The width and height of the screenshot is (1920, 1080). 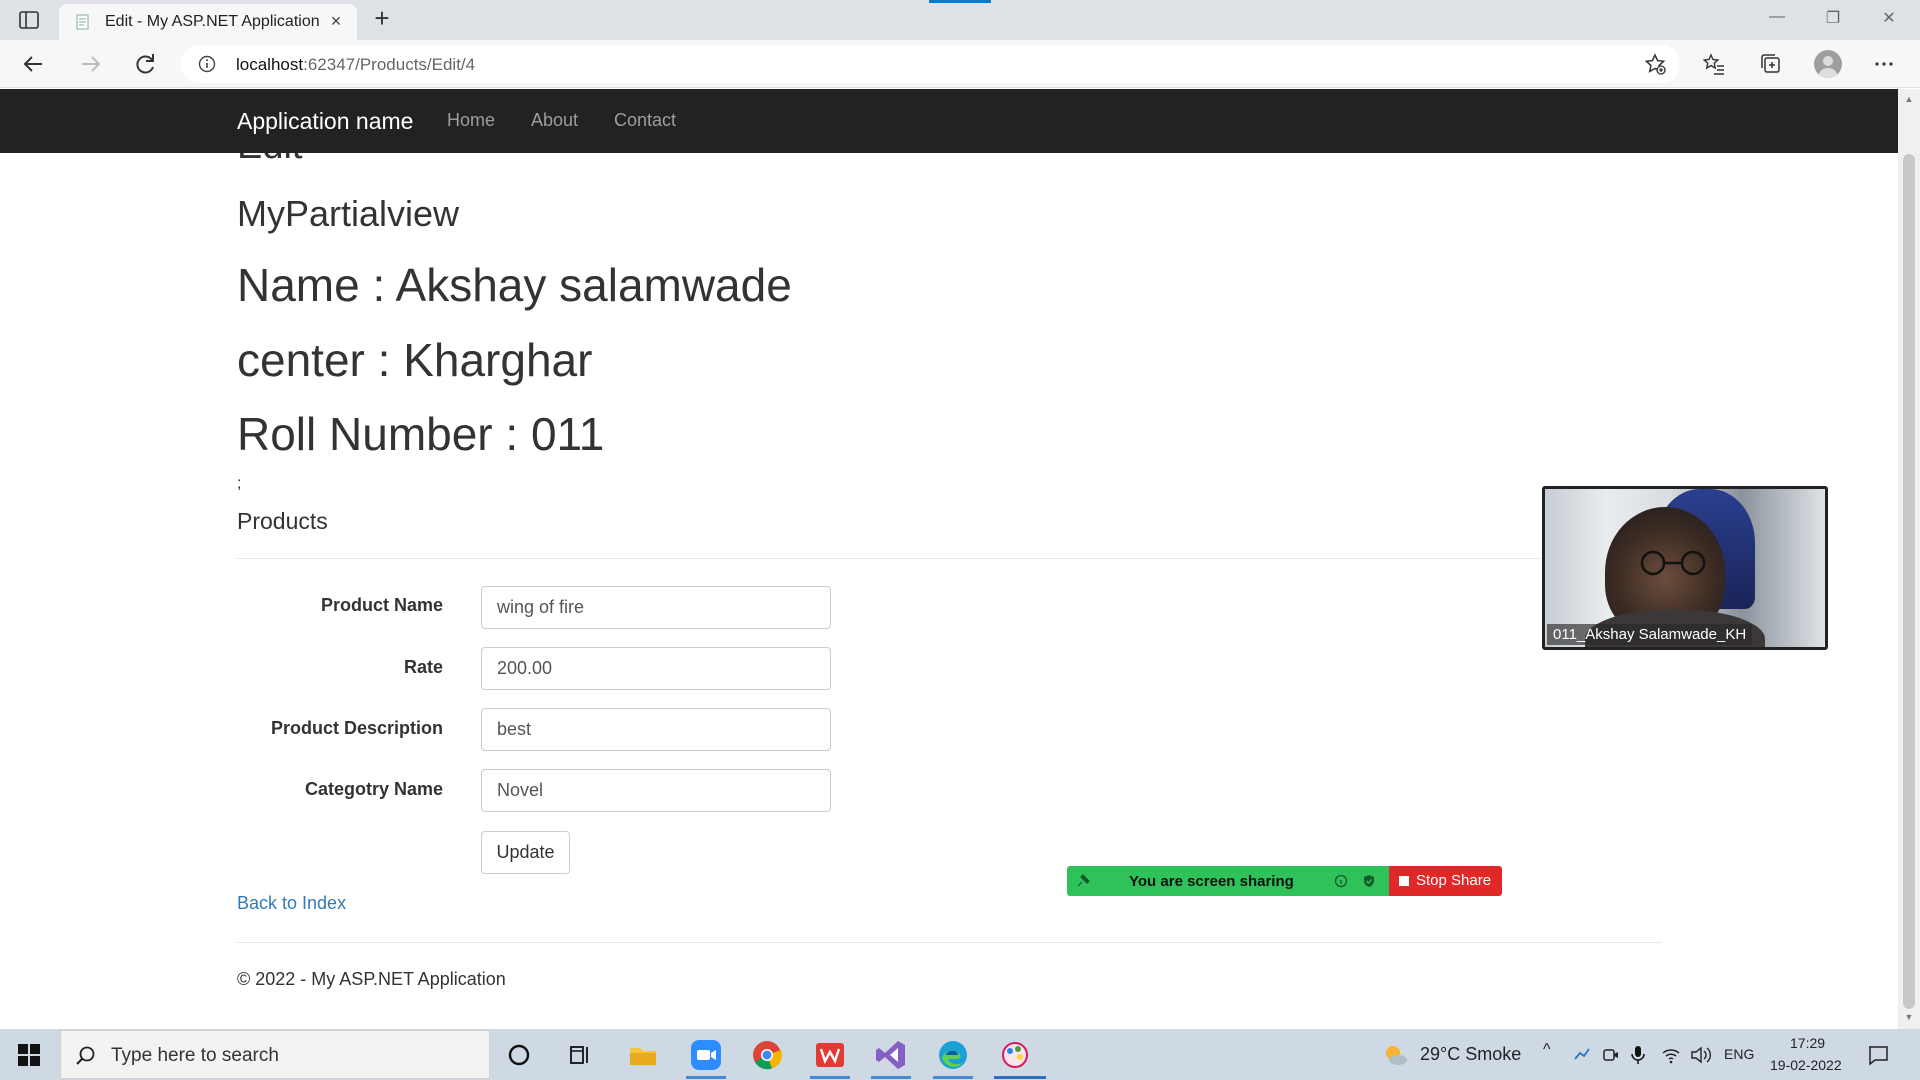 I want to click on browser-tab-bar: Edit - My ASP.NET Application × + — ❐ ✕, so click(x=960, y=20).